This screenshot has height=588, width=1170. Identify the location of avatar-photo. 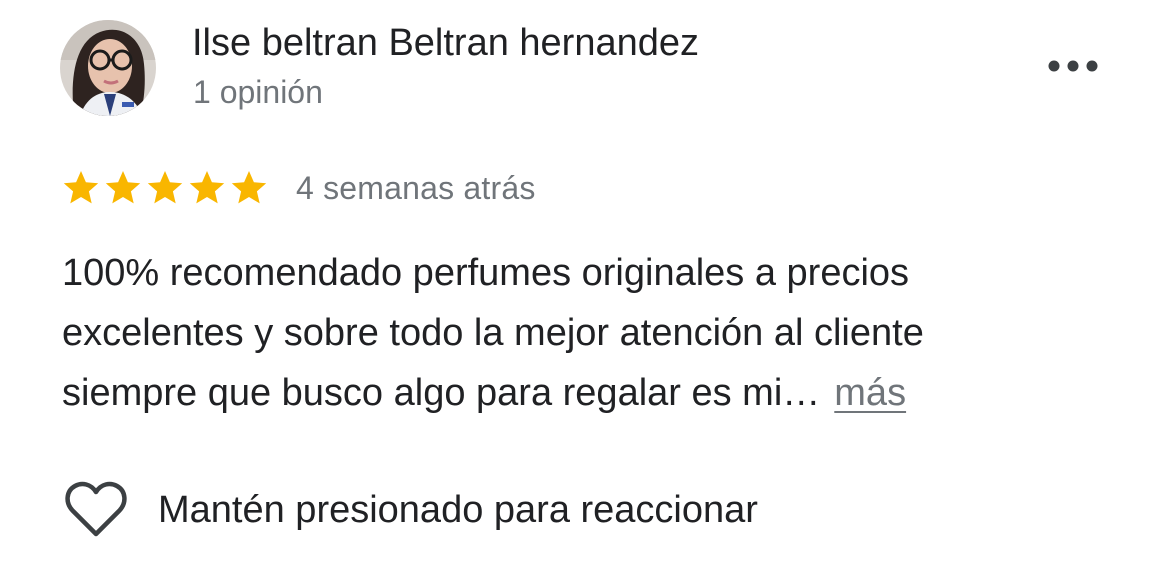
(108, 68).